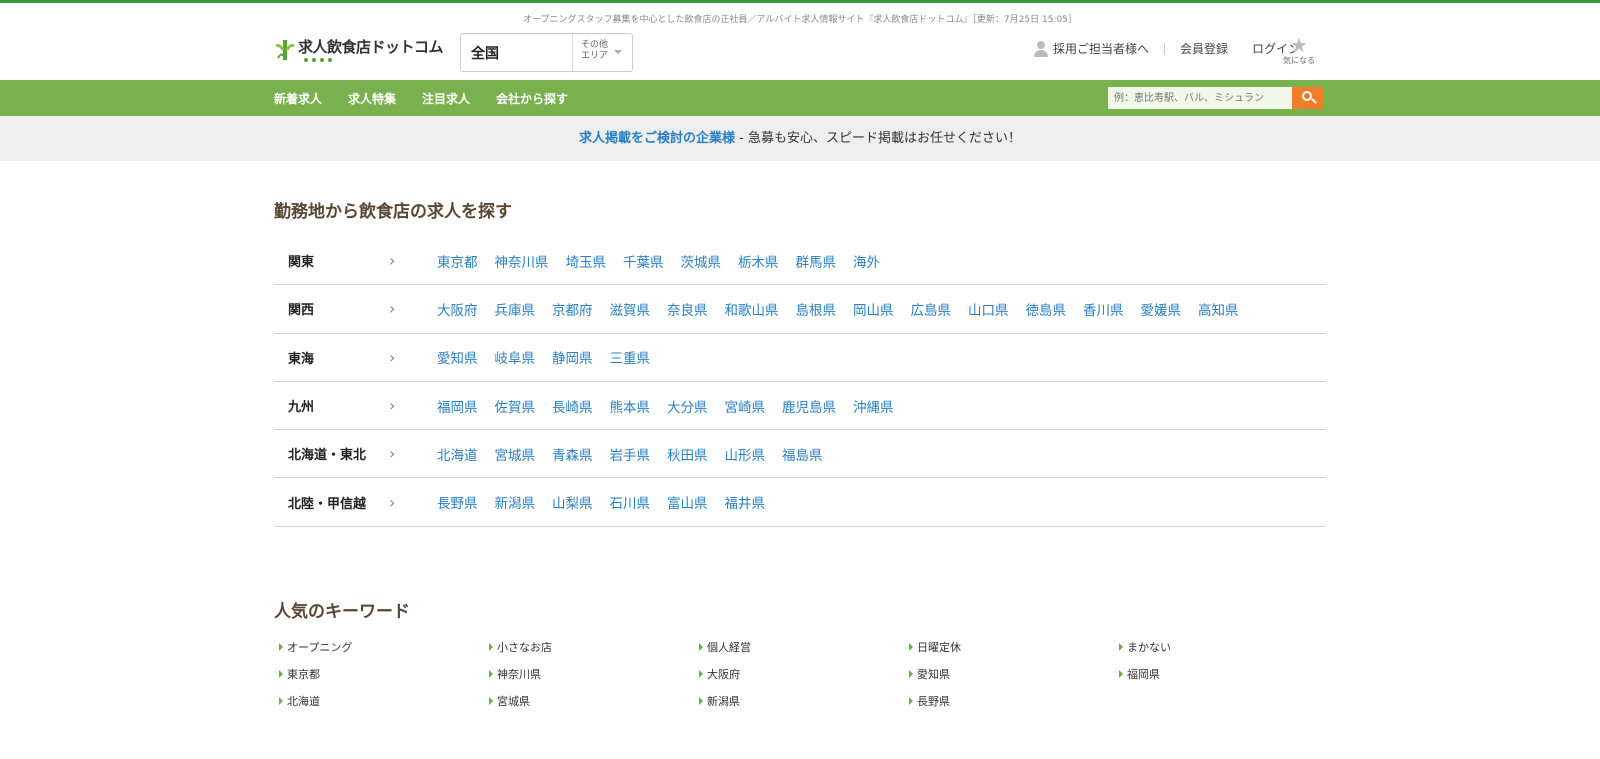 This screenshot has height=759, width=1600. Describe the element at coordinates (457, 406) in the screenshot. I see `prefecture-link: 福岡県` at that location.